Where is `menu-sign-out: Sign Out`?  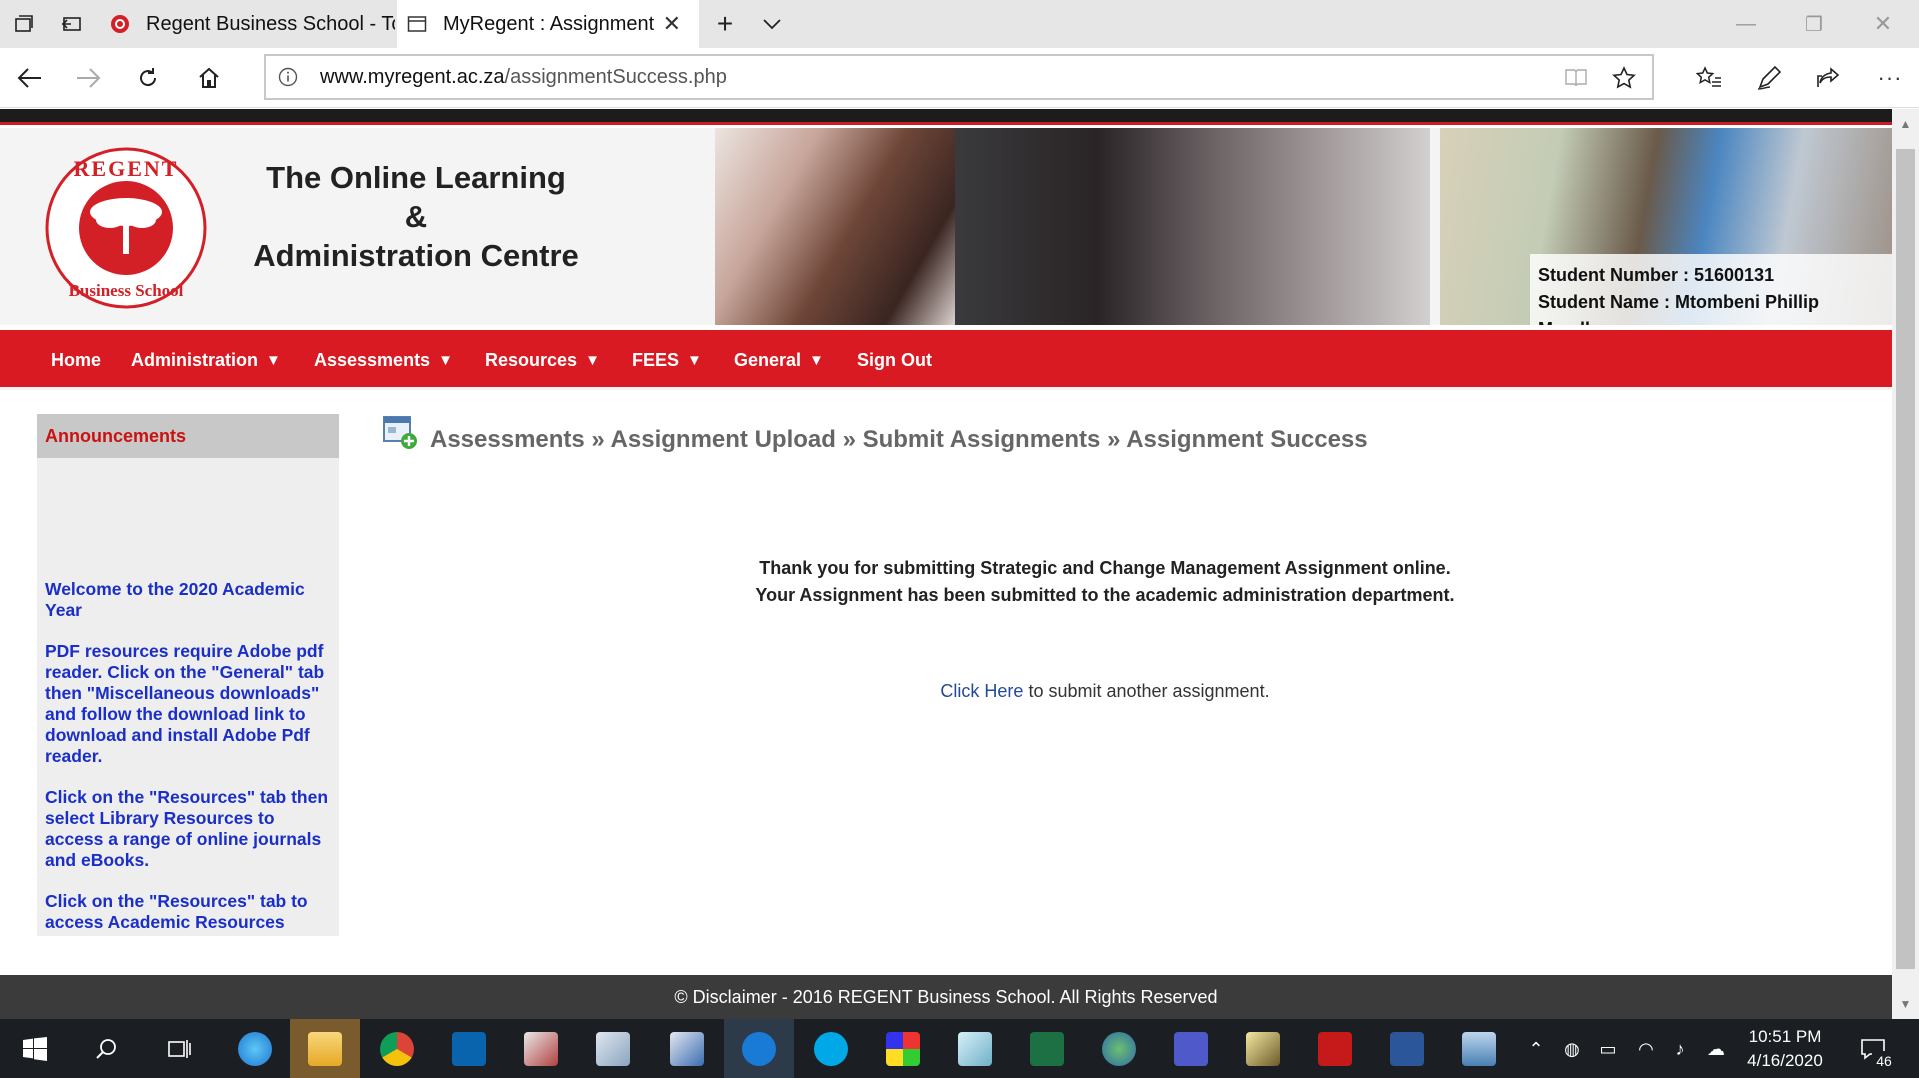
menu-sign-out: Sign Out is located at coordinates (894, 360).